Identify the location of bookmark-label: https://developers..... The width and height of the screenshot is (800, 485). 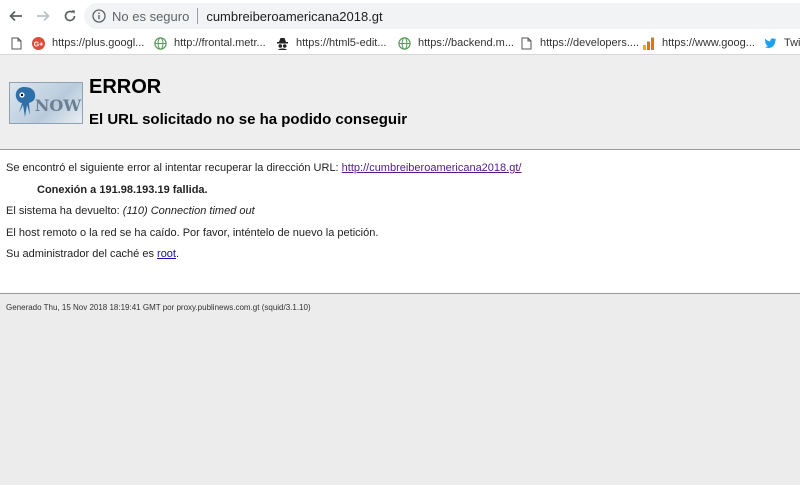
(590, 43).